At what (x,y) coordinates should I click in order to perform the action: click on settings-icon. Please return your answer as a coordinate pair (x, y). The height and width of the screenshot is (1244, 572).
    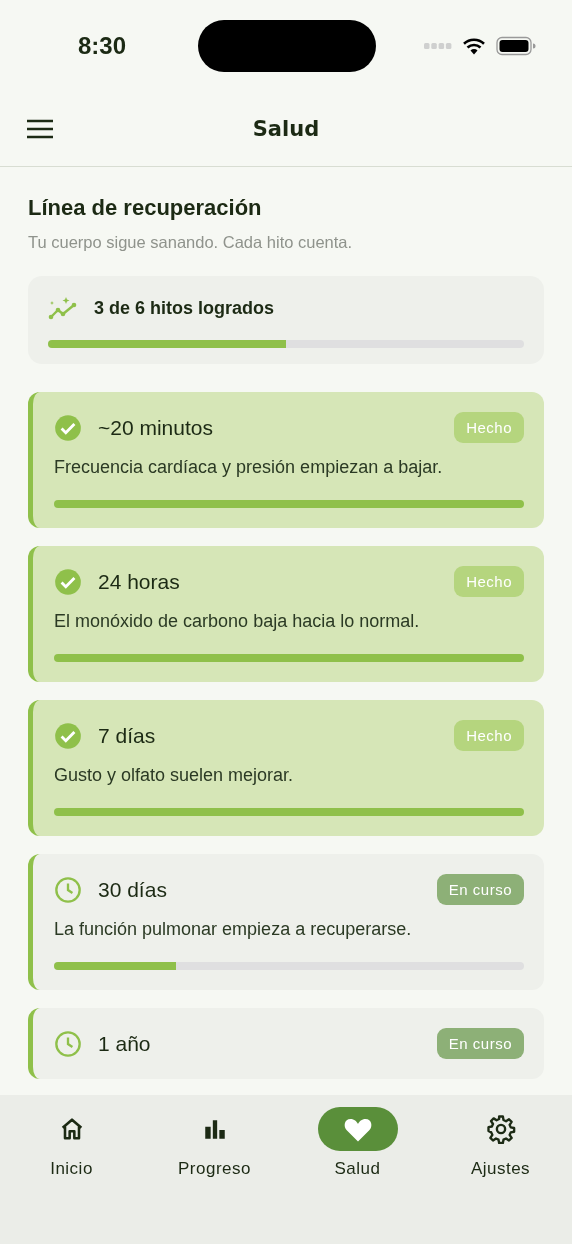
    Looking at the image, I should click on (500, 1129).